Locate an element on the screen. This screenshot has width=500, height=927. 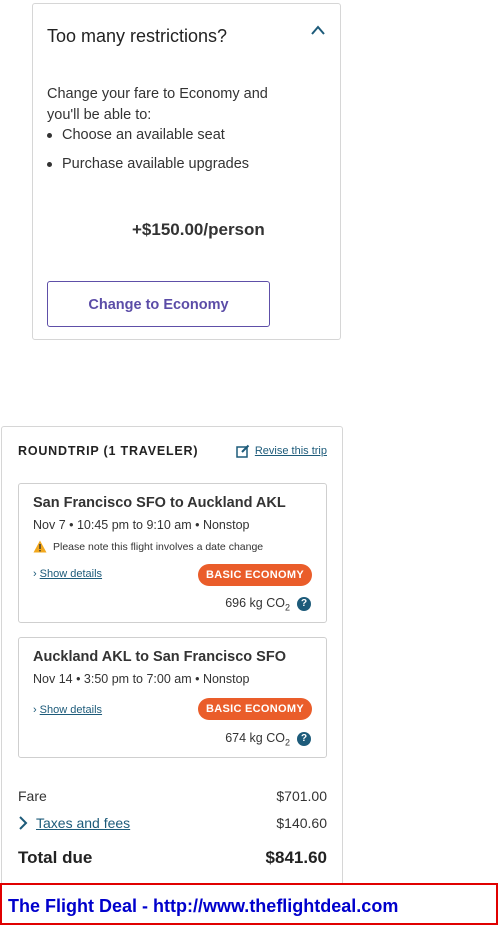
fare-row: Fare $701.00 is located at coordinates (172, 796).